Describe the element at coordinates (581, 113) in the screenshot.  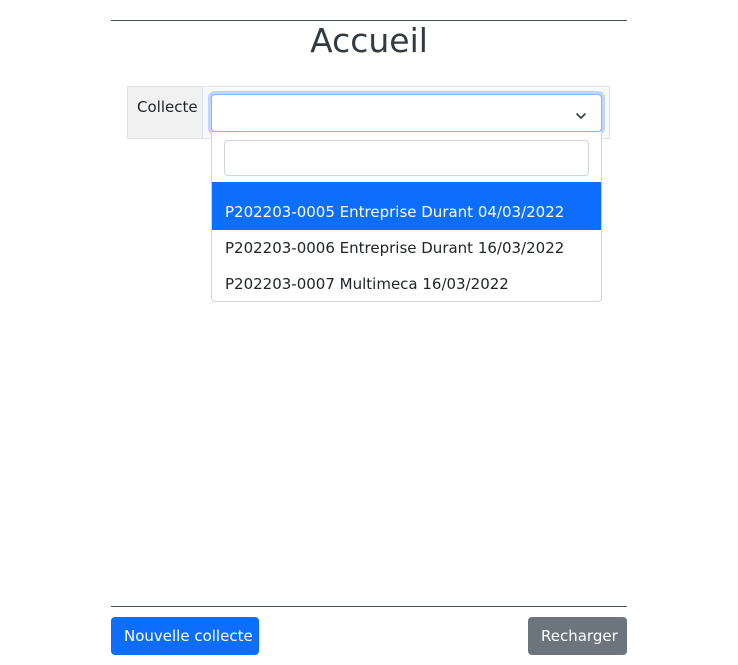
I see `chevron-down-icon` at that location.